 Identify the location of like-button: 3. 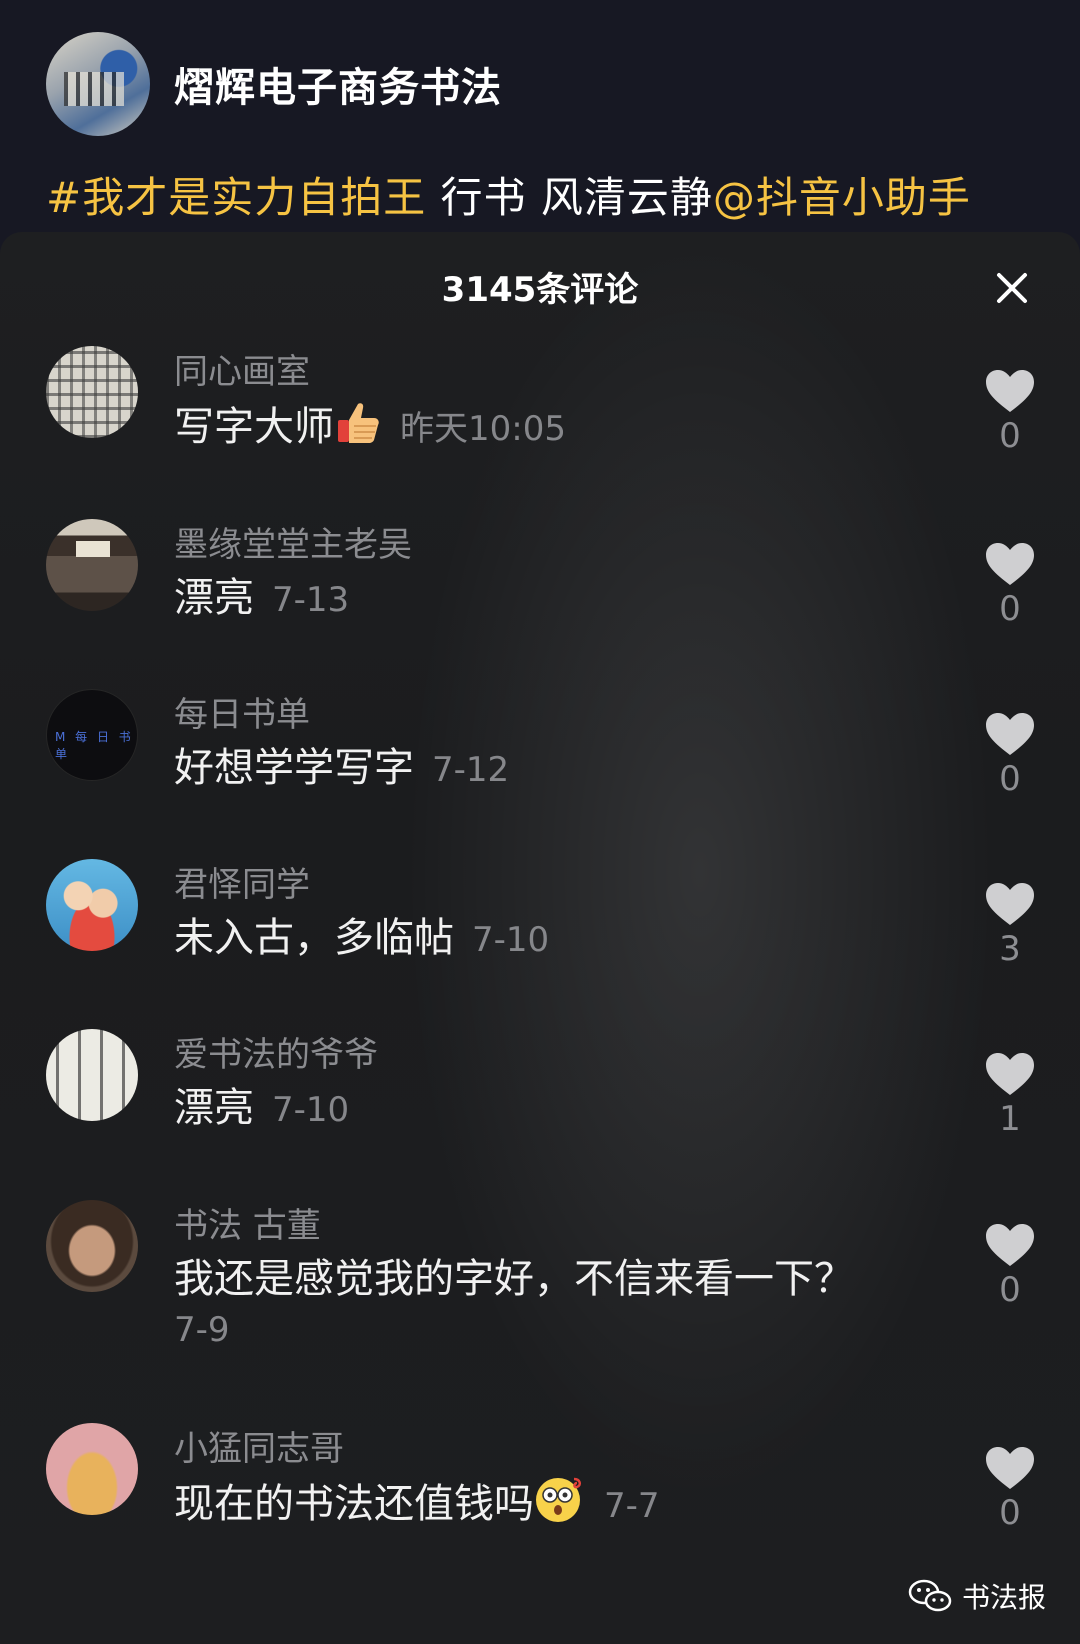
(1010, 925).